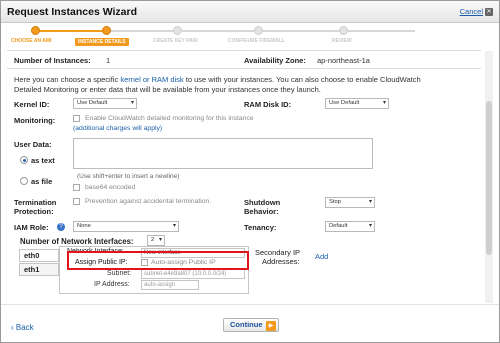 Image resolution: width=500 pixels, height=343 pixels. I want to click on cancel-link: Cancel ✕, so click(476, 12).